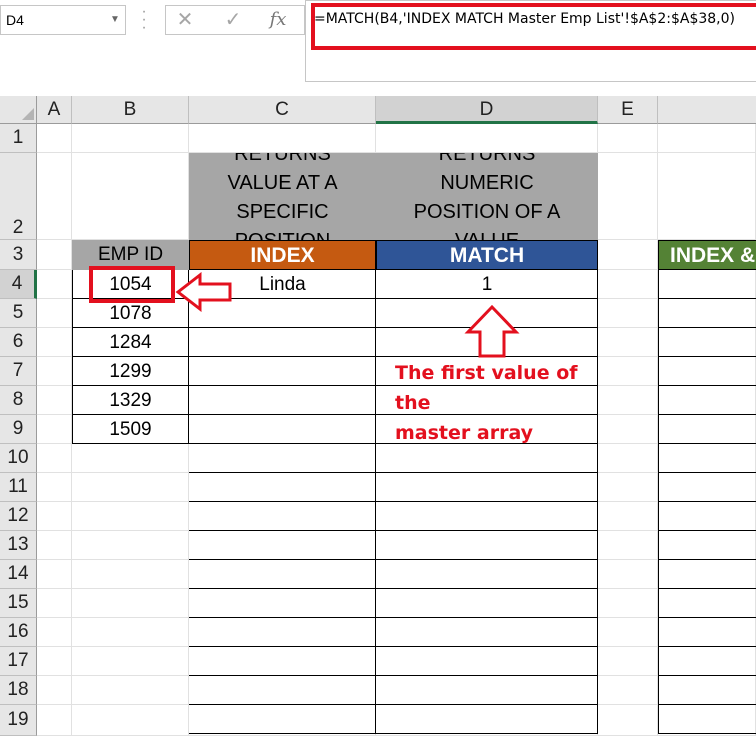  I want to click on b4-highlight-box, so click(132, 284).